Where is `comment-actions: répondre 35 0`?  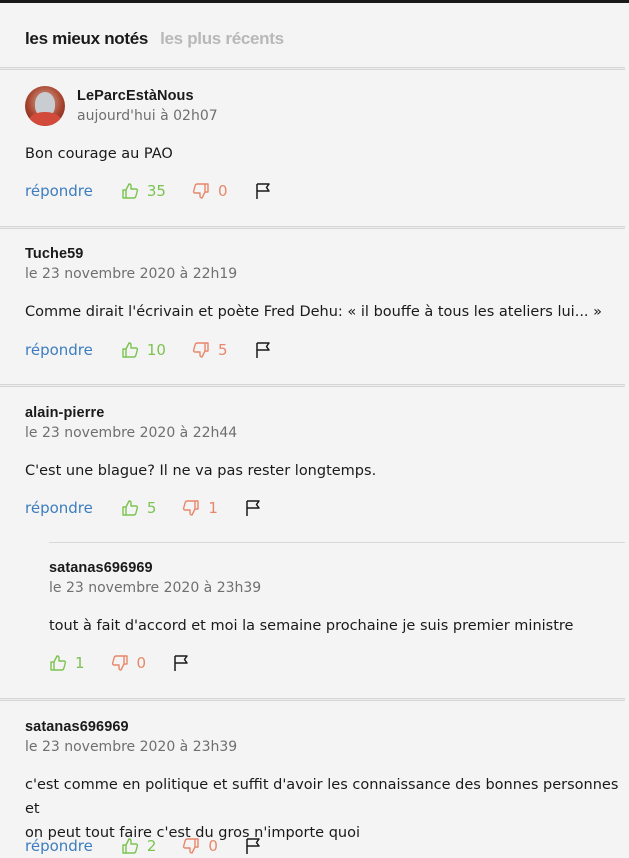
comment-actions: répondre 35 0 is located at coordinates (148, 191).